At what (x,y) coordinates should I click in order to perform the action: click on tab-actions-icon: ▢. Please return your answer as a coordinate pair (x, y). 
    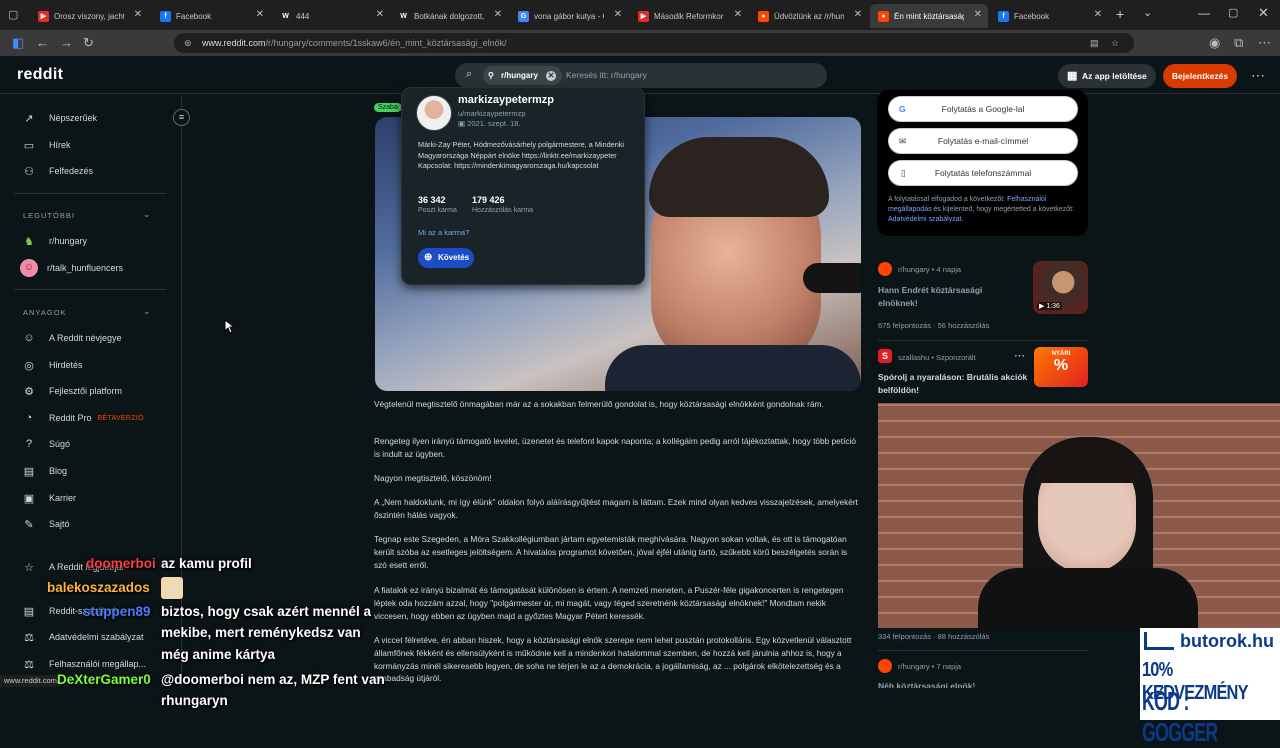
    Looking at the image, I should click on (13, 14).